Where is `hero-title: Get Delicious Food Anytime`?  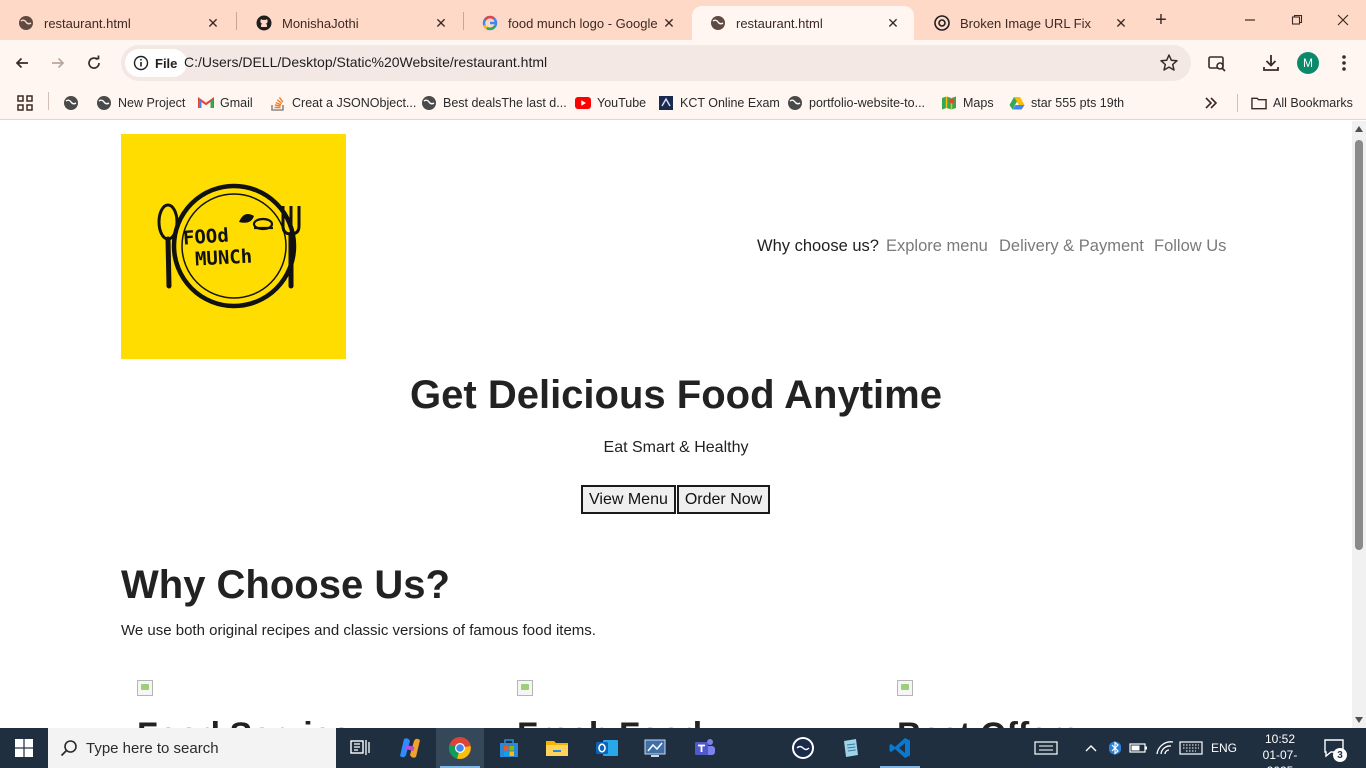 hero-title: Get Delicious Food Anytime is located at coordinates (676, 395).